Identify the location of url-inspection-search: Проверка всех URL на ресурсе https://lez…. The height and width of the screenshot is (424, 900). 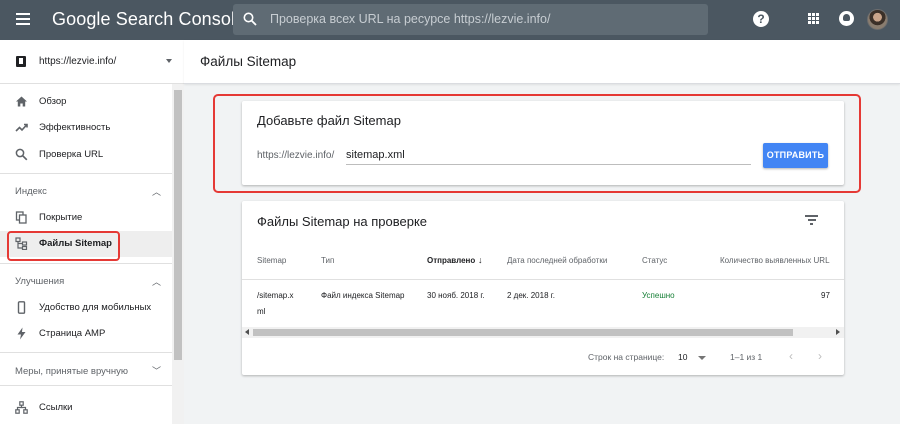
(470, 19).